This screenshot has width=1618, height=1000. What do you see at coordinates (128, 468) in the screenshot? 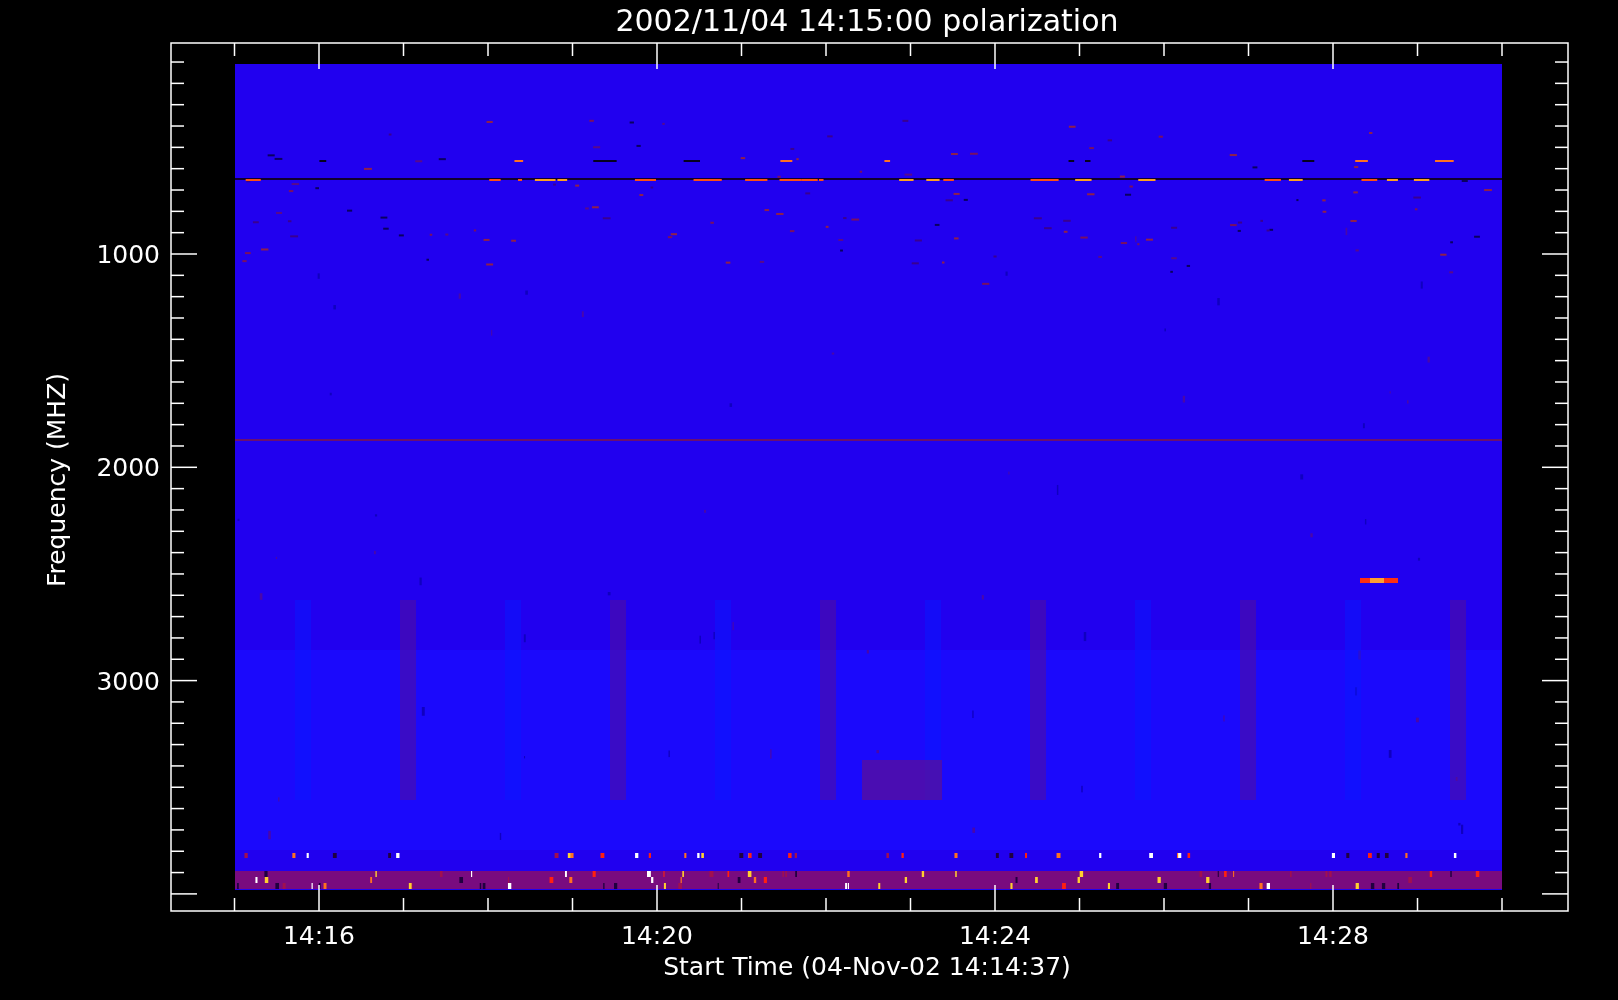
I see `y-tick-label: 2000` at bounding box center [128, 468].